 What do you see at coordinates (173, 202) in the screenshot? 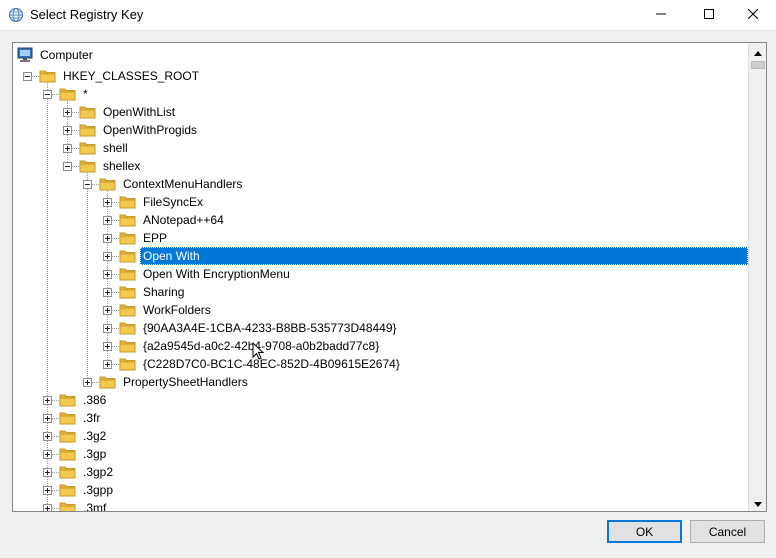
I see `tree-node-label: FileSyncEx` at bounding box center [173, 202].